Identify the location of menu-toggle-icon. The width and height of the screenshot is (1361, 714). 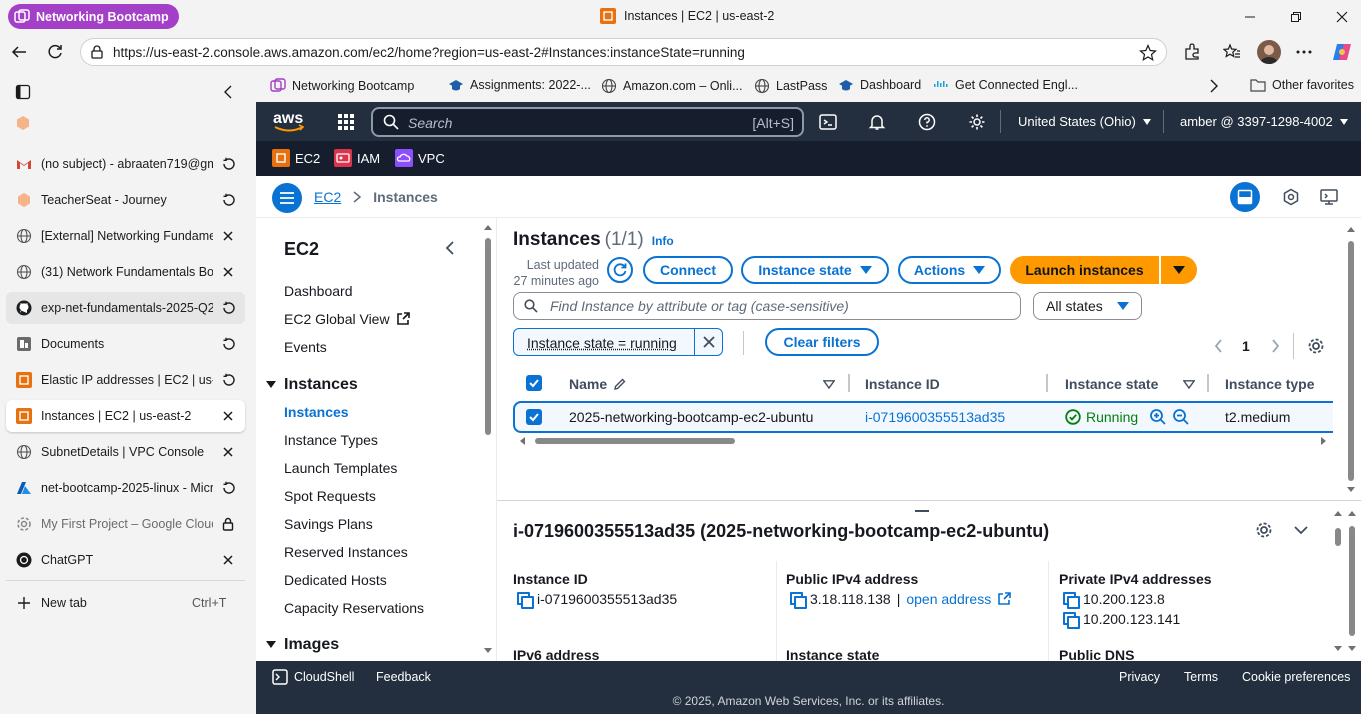
(287, 198).